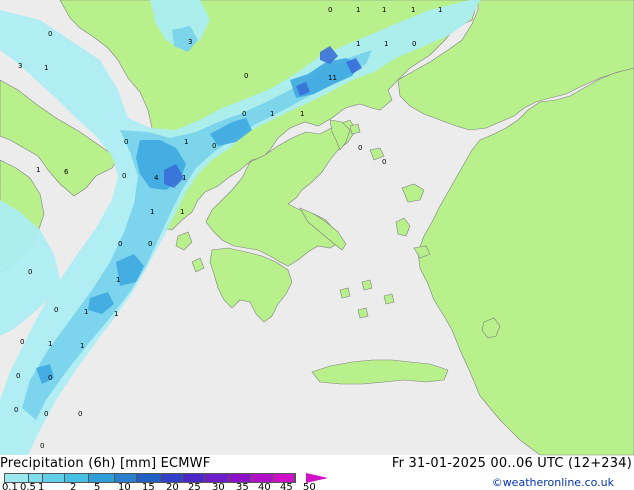 The height and width of the screenshot is (490, 634). What do you see at coordinates (56, 310) in the screenshot?
I see `grid-value-35: 0` at bounding box center [56, 310].